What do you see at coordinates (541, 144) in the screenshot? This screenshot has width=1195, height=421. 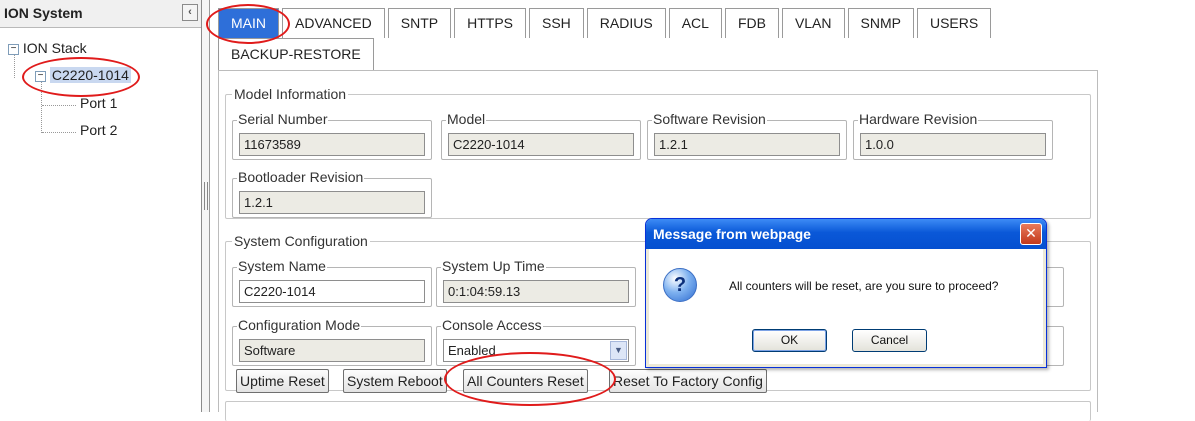 I see `model-value: C2220-1014` at bounding box center [541, 144].